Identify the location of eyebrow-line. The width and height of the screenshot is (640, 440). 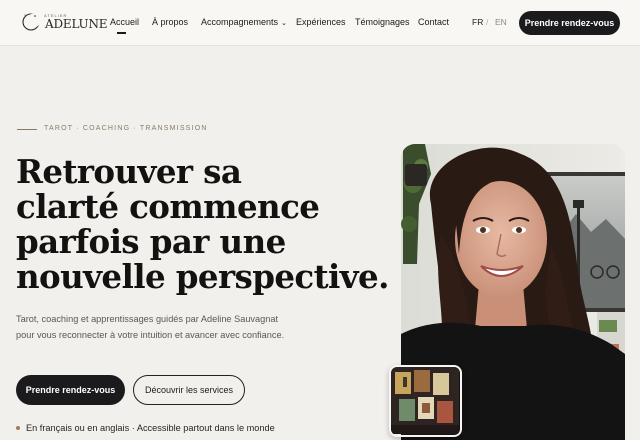
(27, 129).